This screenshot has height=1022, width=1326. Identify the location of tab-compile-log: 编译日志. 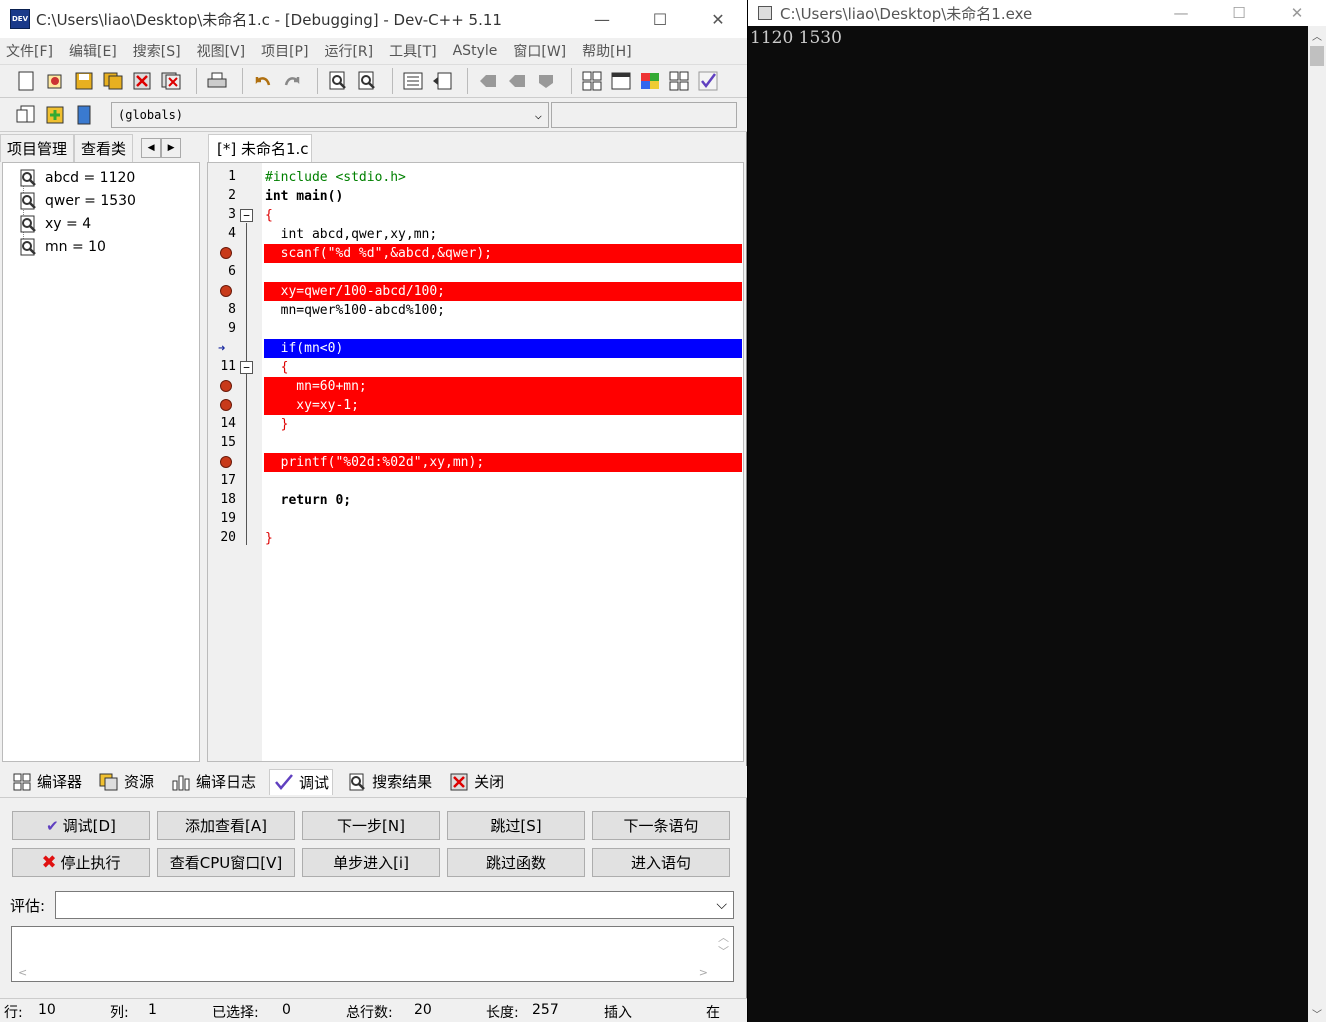
(213, 781).